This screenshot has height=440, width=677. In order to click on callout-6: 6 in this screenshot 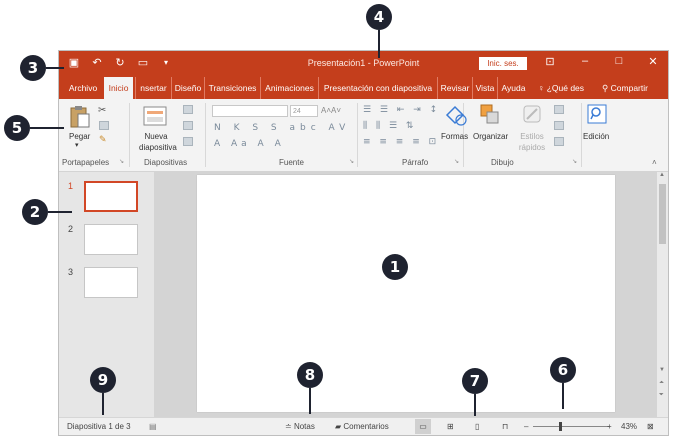, I will do `click(563, 370)`.